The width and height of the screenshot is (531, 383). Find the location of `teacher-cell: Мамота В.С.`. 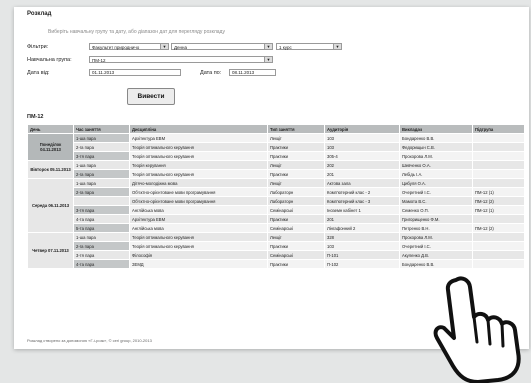

teacher-cell: Мамота В.С. is located at coordinates (436, 201).